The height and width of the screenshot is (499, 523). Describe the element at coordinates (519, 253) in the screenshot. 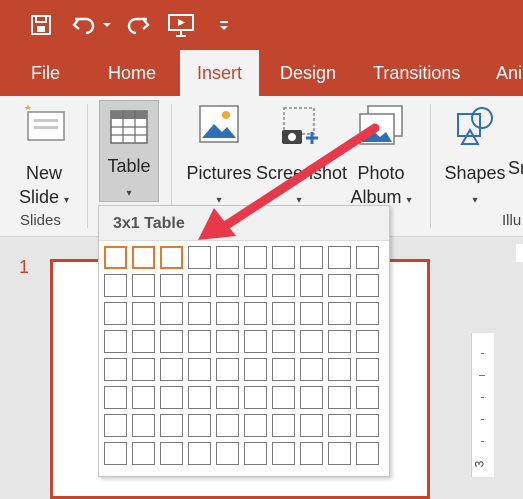

I see `scrollbar` at that location.